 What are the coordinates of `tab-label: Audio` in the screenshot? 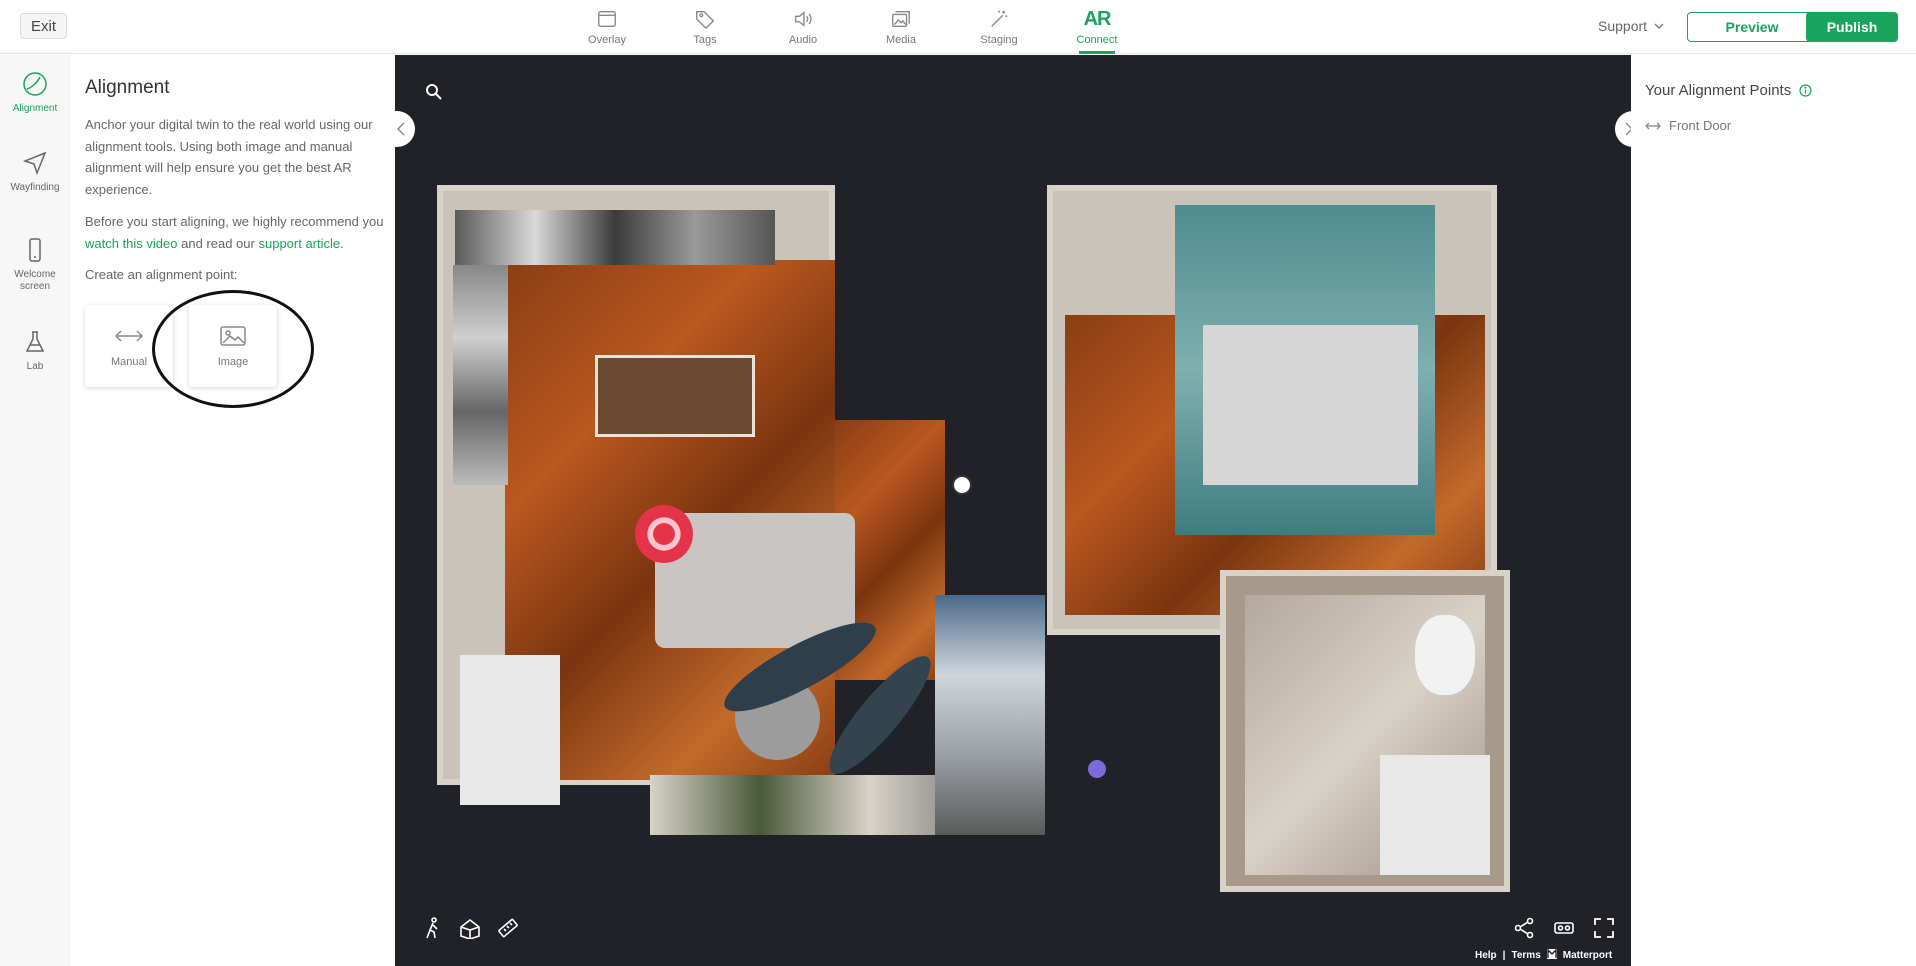 It's located at (803, 40).